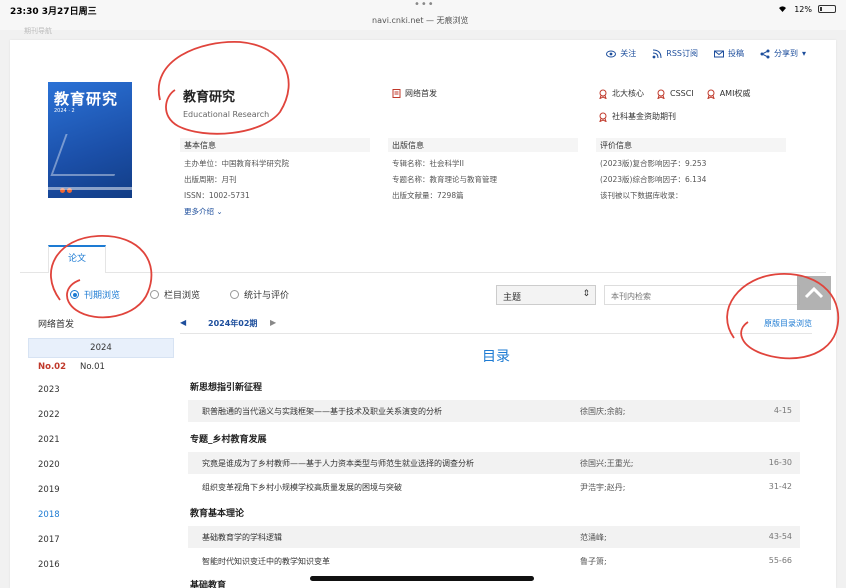 The image size is (846, 588). I want to click on info-row: 专题名称：教育理论与教育管理, so click(444, 179).